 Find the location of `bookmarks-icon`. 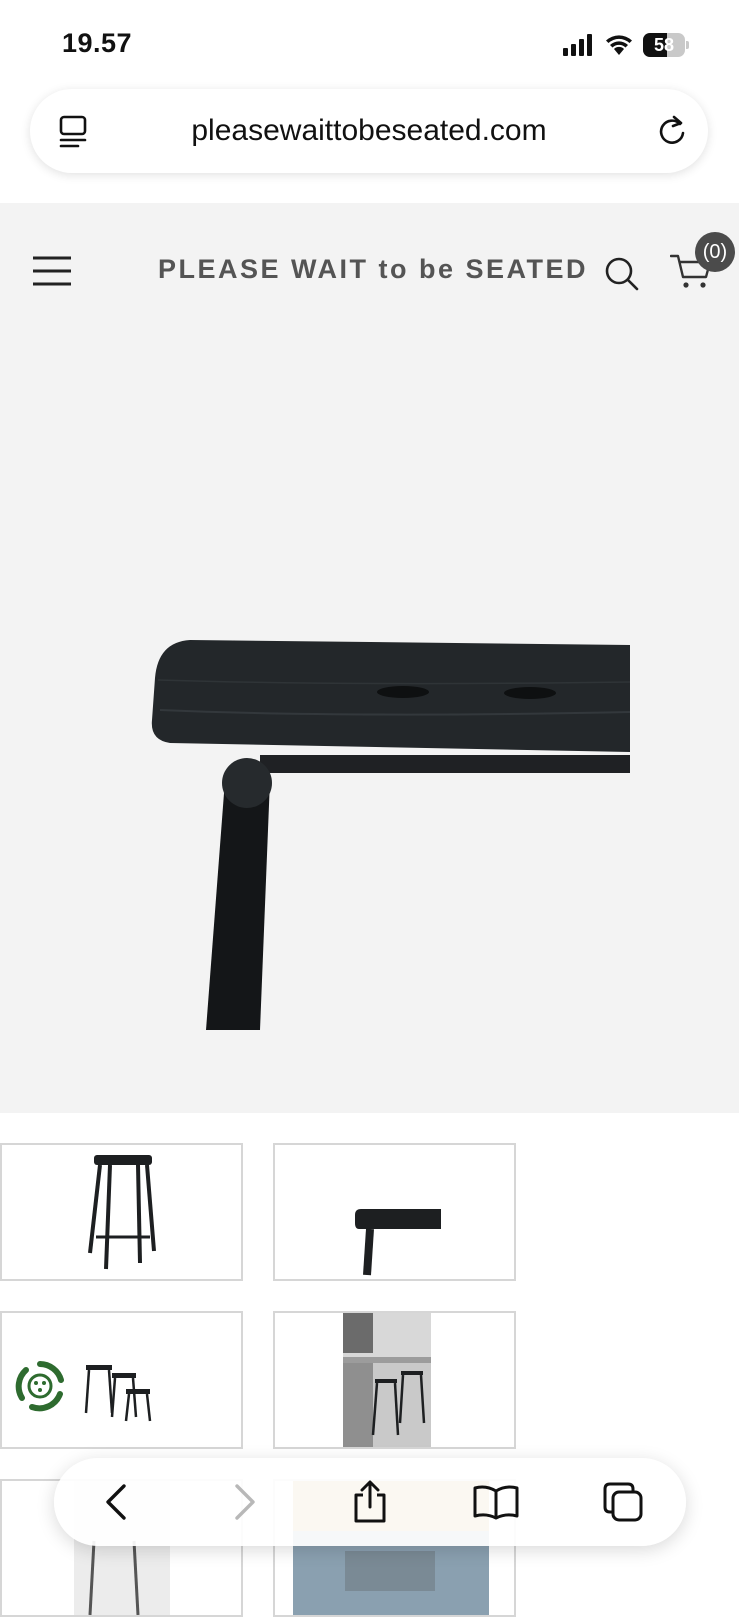

bookmarks-icon is located at coordinates (496, 1502).